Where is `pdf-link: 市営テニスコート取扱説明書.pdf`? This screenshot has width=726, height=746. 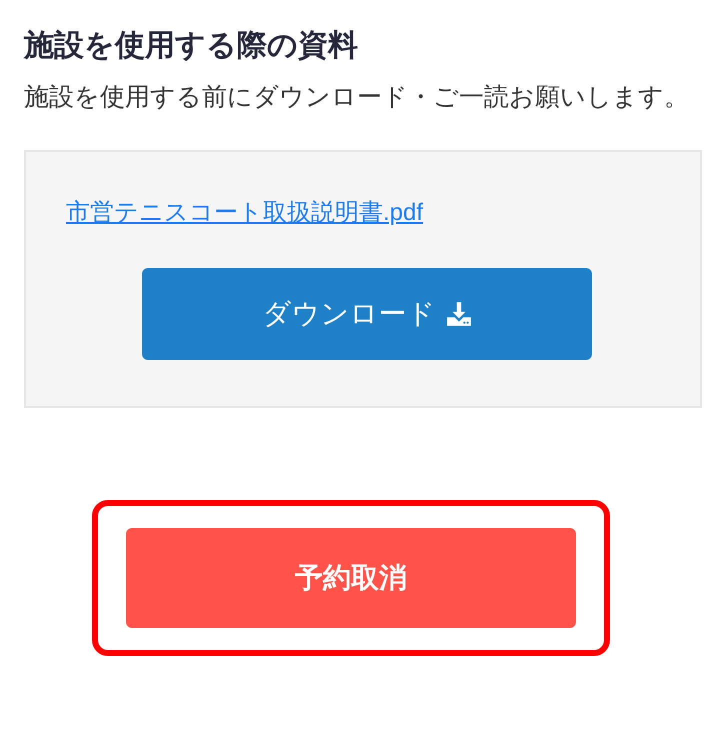 pdf-link: 市営テニスコート取扱説明書.pdf is located at coordinates (245, 212).